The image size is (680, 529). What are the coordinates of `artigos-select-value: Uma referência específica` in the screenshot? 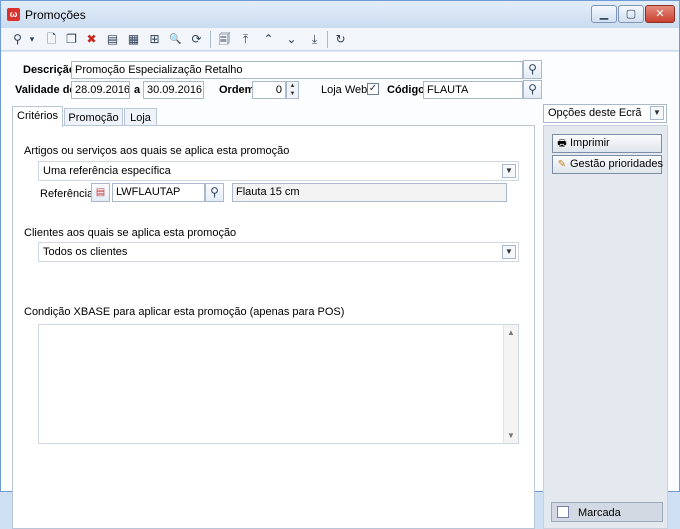 It's located at (107, 171).